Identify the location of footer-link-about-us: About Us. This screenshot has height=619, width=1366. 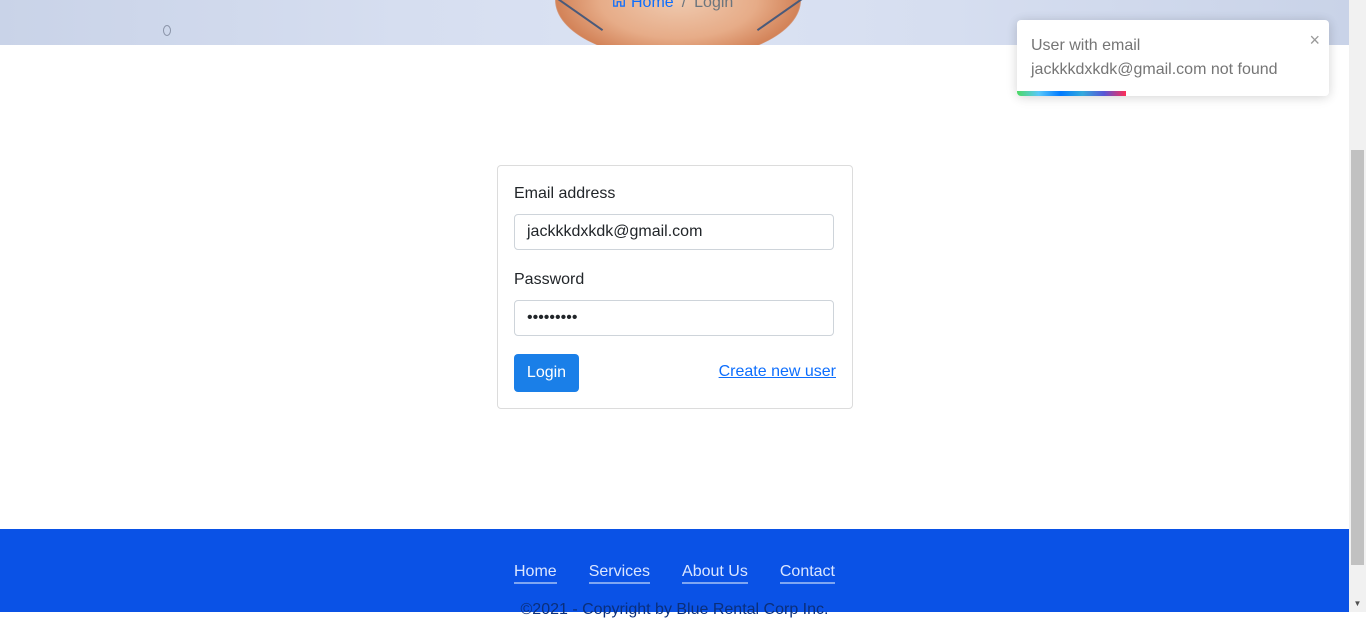
(715, 573).